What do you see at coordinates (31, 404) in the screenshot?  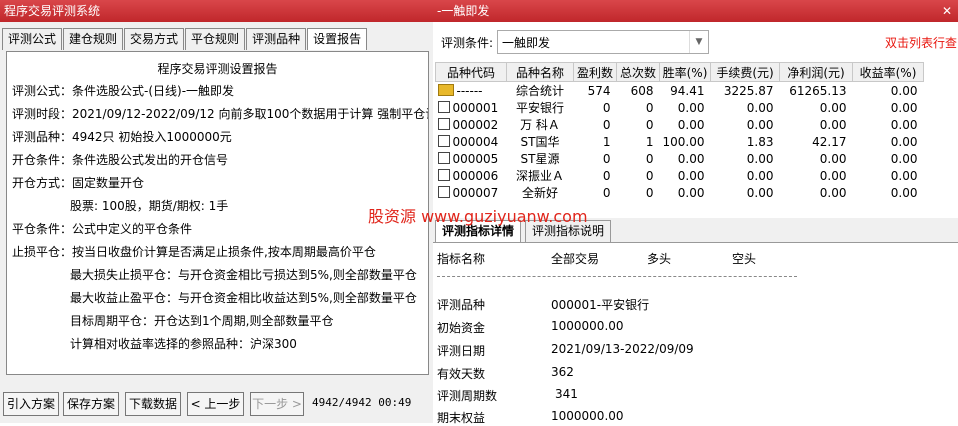 I see `import-plan-button: 引入方案` at bounding box center [31, 404].